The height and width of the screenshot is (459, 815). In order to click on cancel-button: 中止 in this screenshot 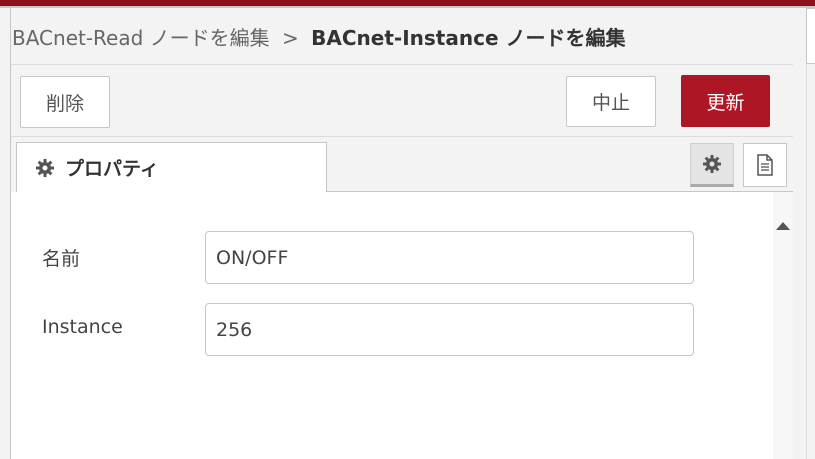, I will do `click(611, 101)`.